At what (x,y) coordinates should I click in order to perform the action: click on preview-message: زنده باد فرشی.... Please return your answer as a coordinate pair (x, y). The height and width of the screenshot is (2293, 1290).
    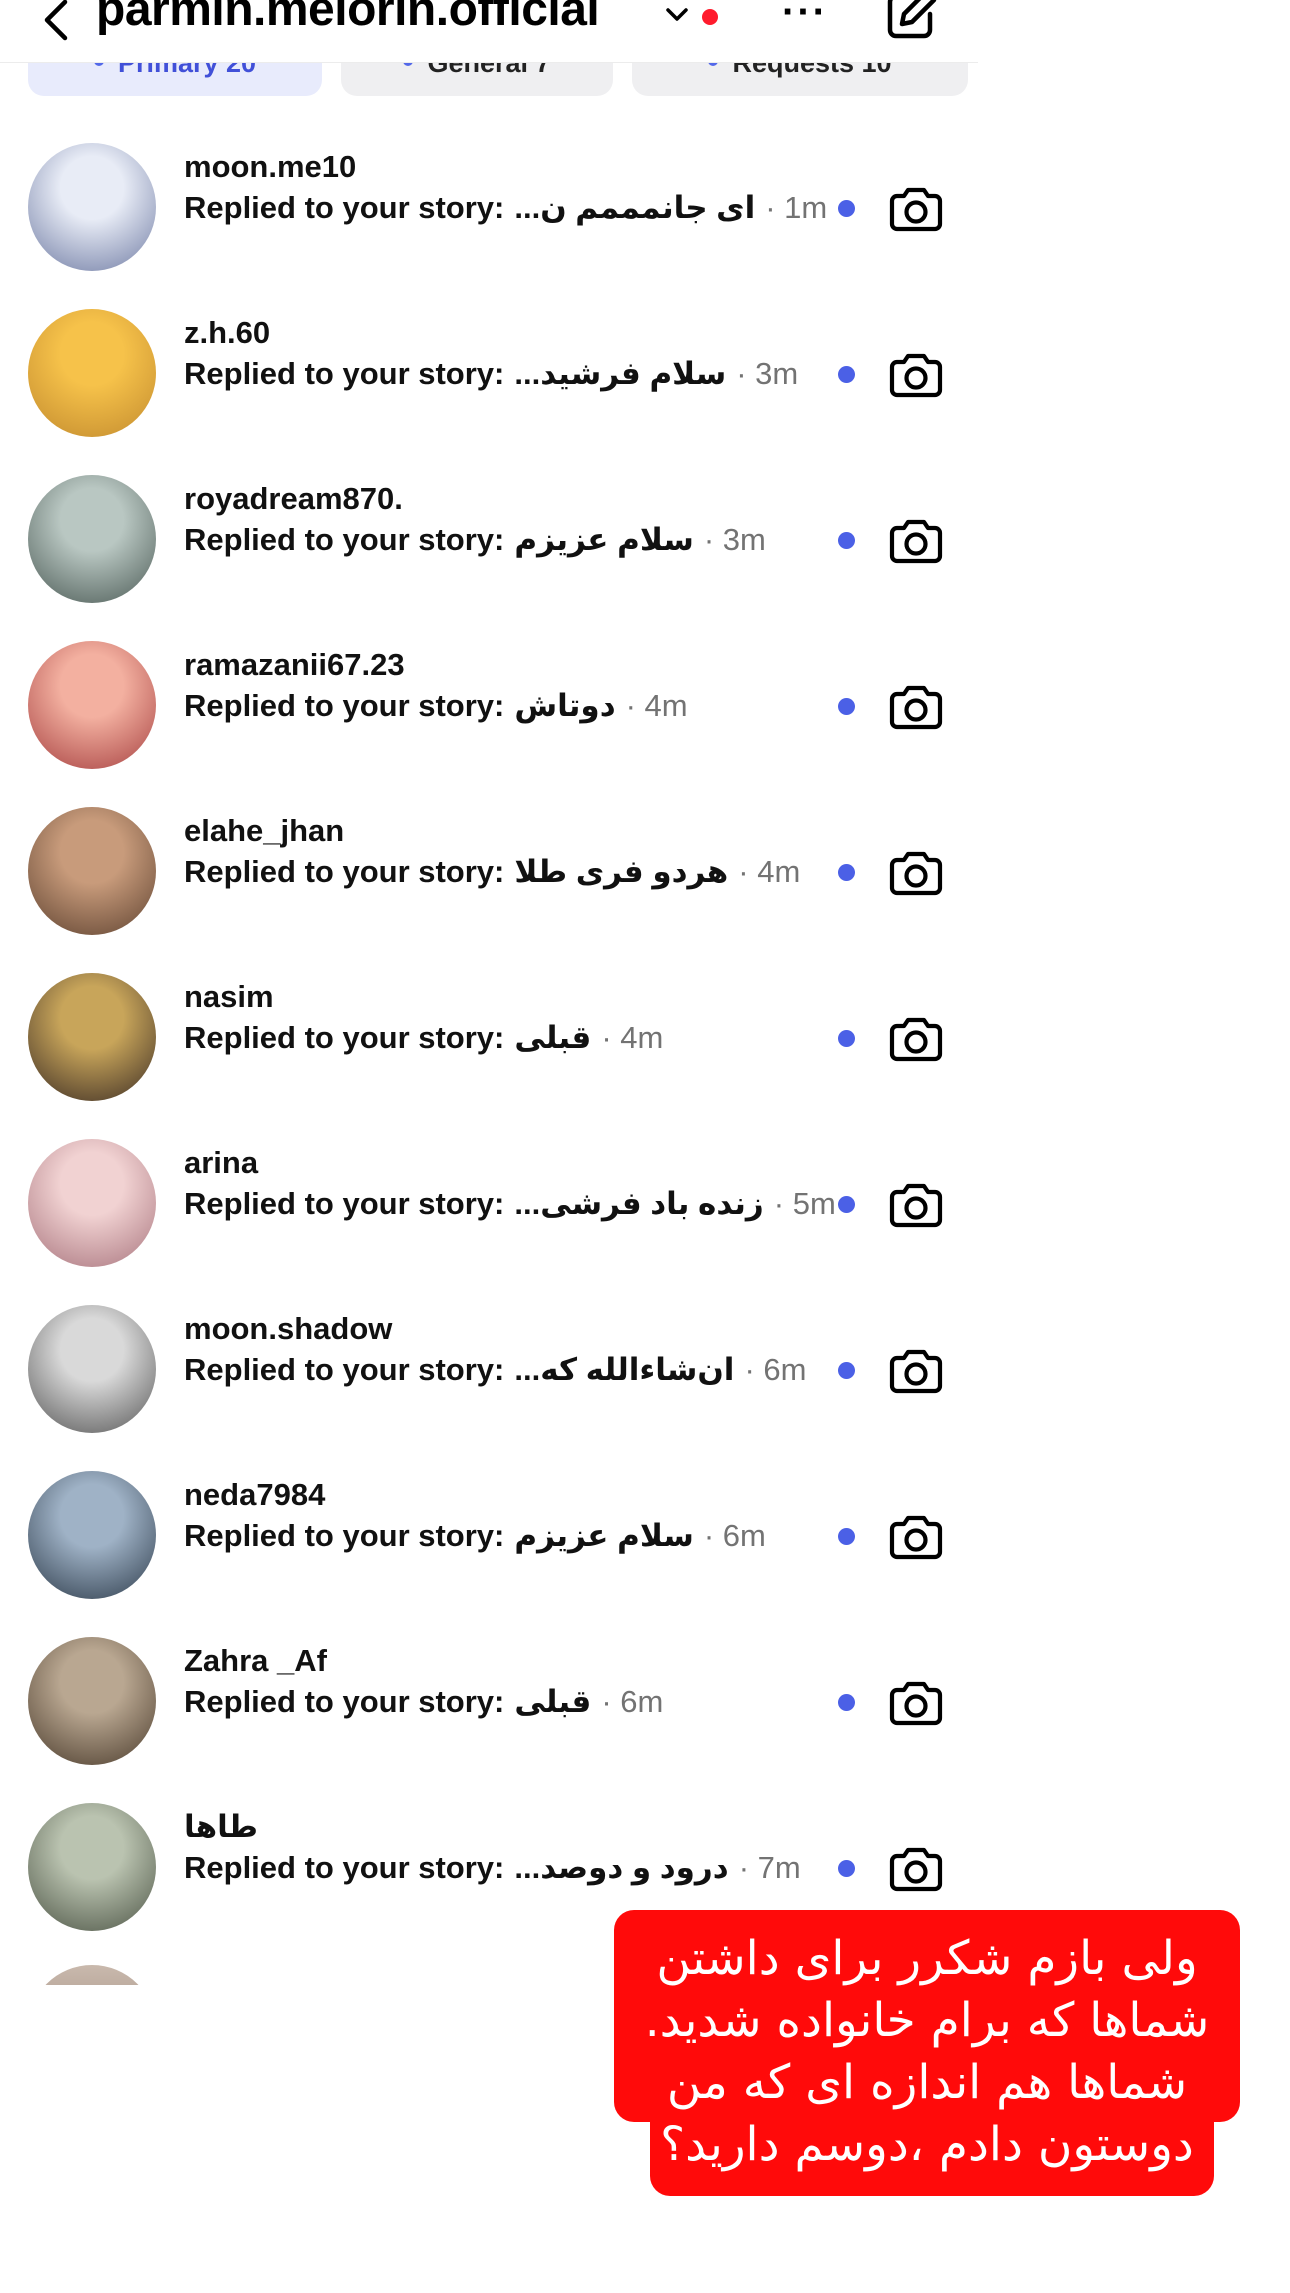
    Looking at the image, I should click on (639, 1203).